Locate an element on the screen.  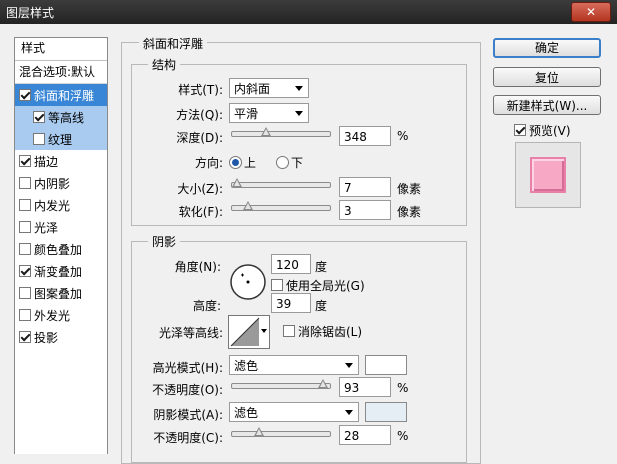
preview-label: 预览(V) is located at coordinates (550, 131).